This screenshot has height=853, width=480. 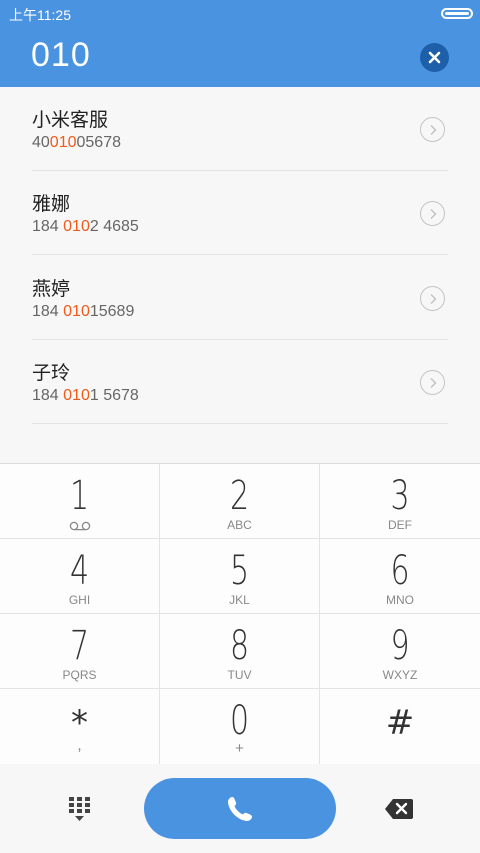 I want to click on key-digit: 7, so click(x=79, y=646).